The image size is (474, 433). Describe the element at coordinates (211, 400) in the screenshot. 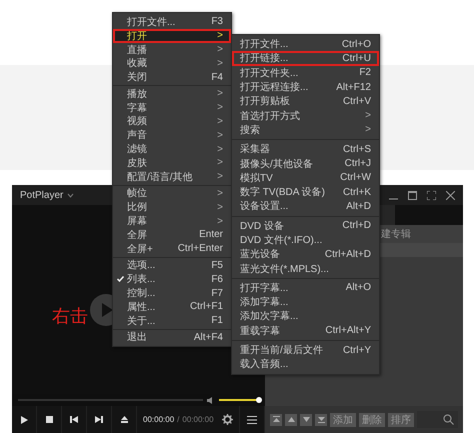

I see `volume-icon` at that location.